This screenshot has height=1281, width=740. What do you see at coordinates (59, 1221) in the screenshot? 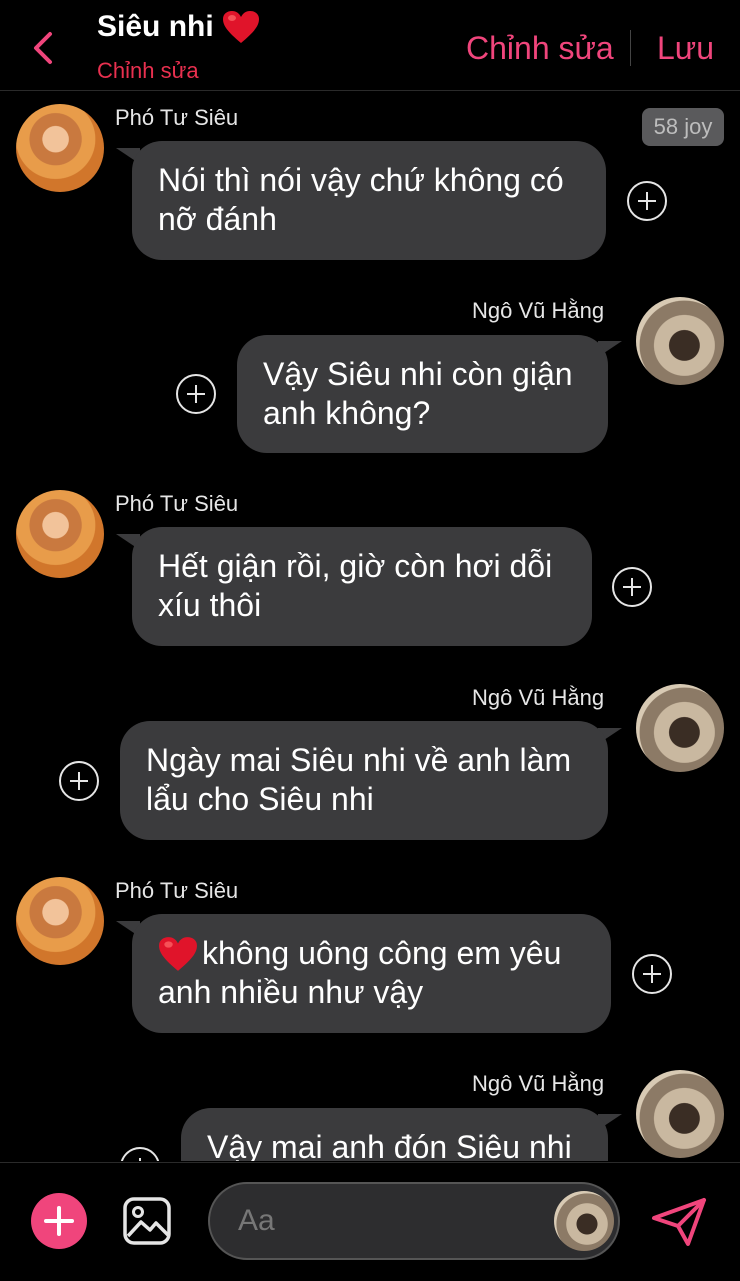
I see `add-attachment-button` at bounding box center [59, 1221].